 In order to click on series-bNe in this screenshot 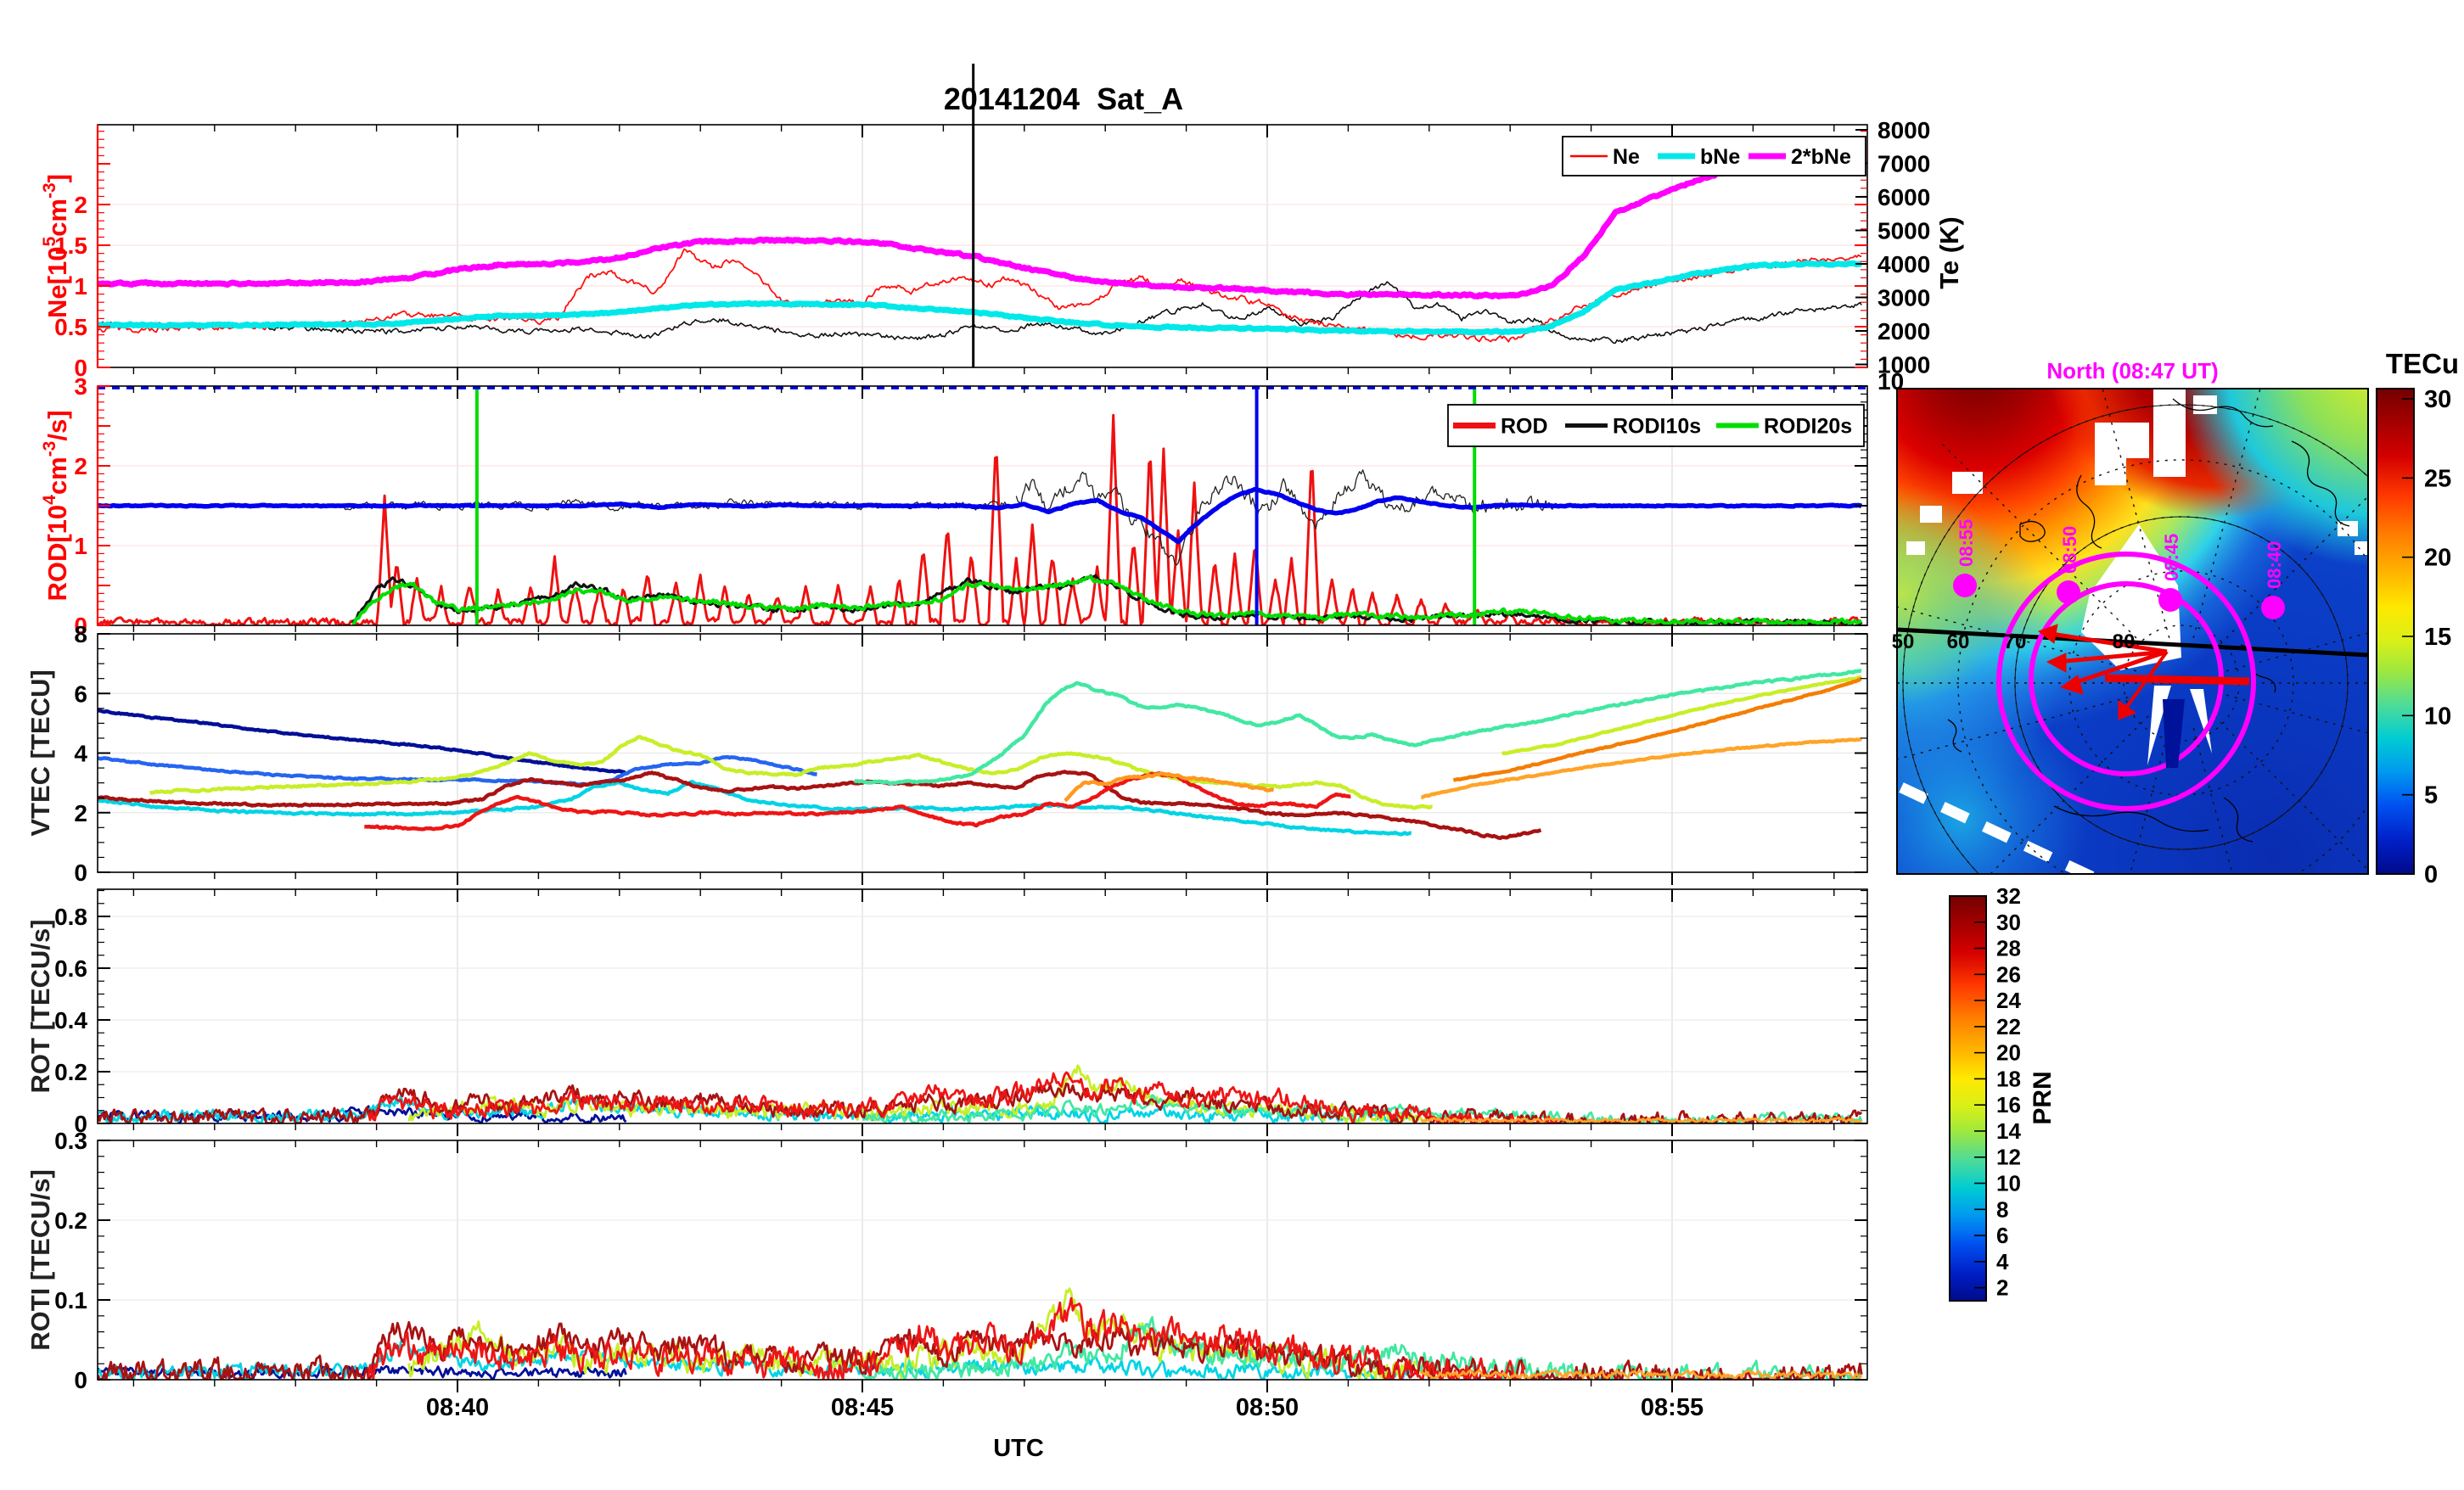, I will do `click(980, 298)`.